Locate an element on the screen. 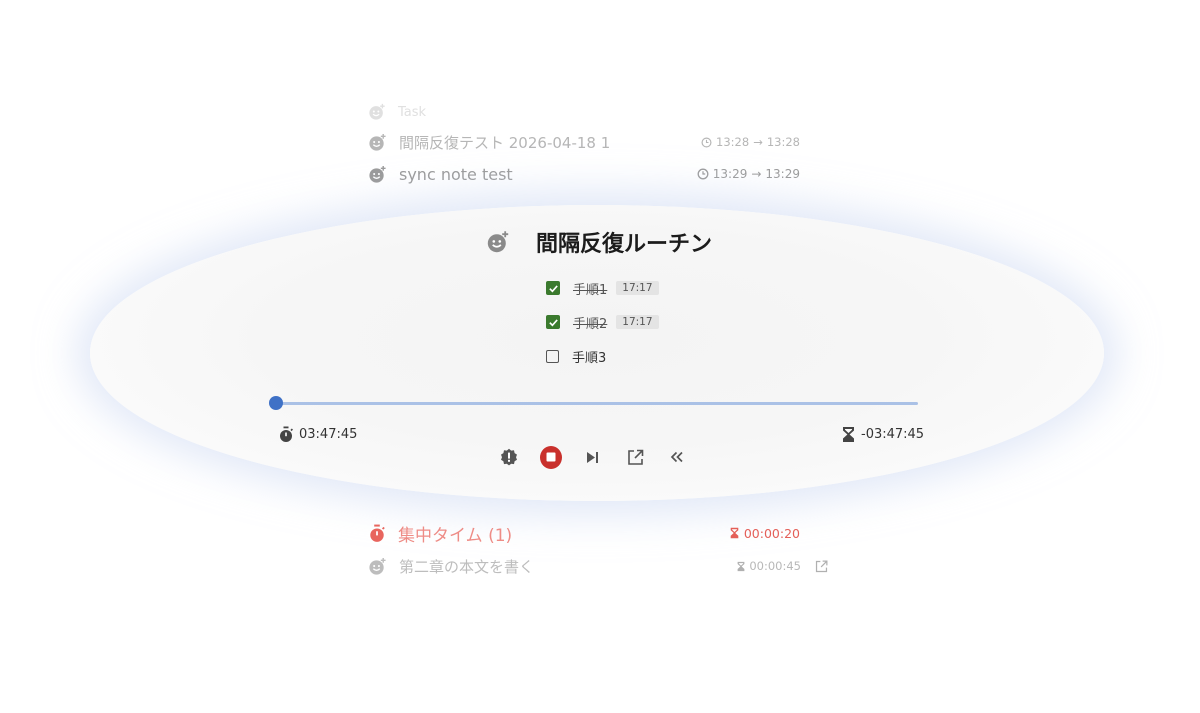 This screenshot has width=1200, height=713. duration: 00:00:45 is located at coordinates (769, 566).